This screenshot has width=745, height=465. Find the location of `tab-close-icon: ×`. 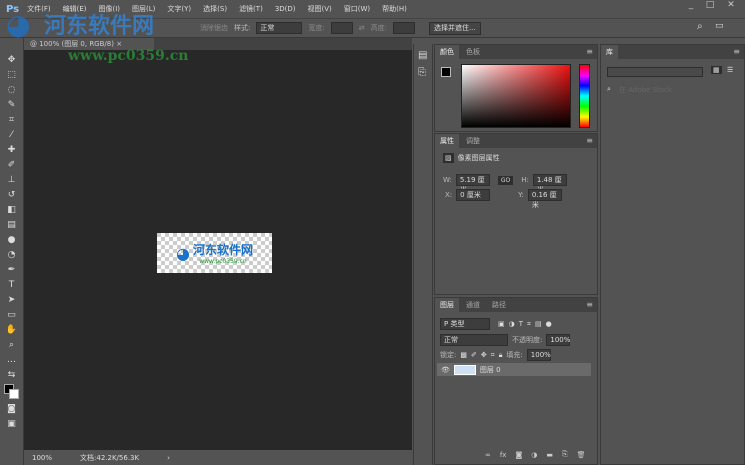

tab-close-icon: × is located at coordinates (119, 44).